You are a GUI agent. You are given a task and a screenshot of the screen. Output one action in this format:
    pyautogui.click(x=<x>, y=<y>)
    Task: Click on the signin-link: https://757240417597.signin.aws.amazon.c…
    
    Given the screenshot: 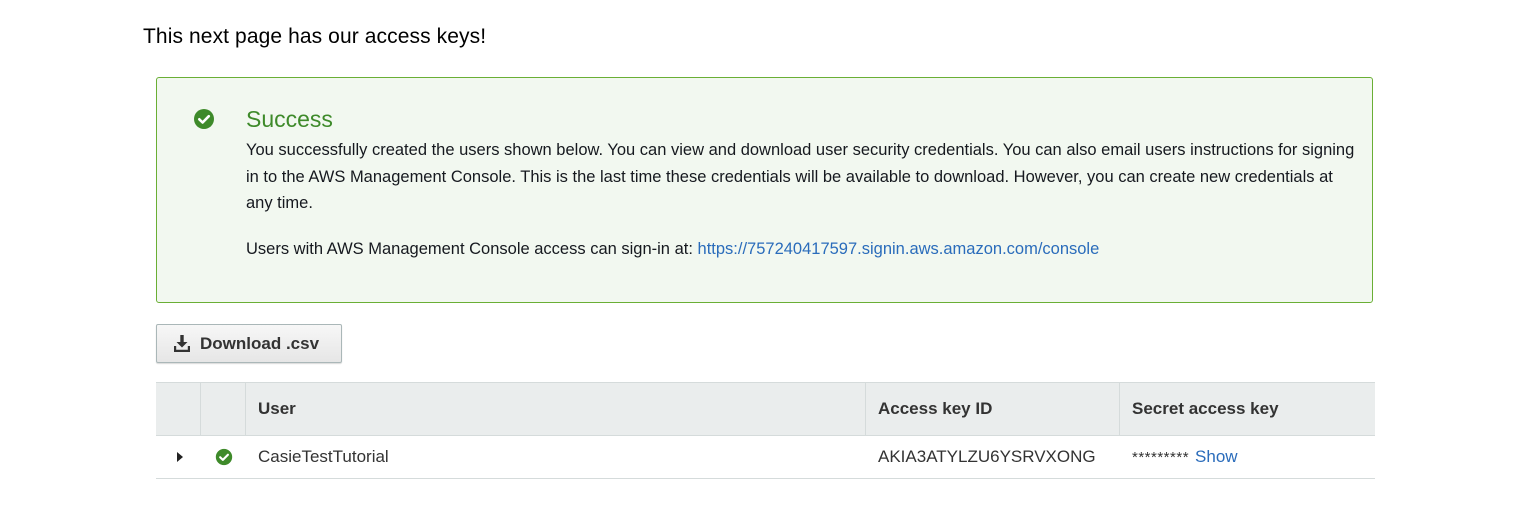 What is the action you would take?
    pyautogui.click(x=899, y=249)
    